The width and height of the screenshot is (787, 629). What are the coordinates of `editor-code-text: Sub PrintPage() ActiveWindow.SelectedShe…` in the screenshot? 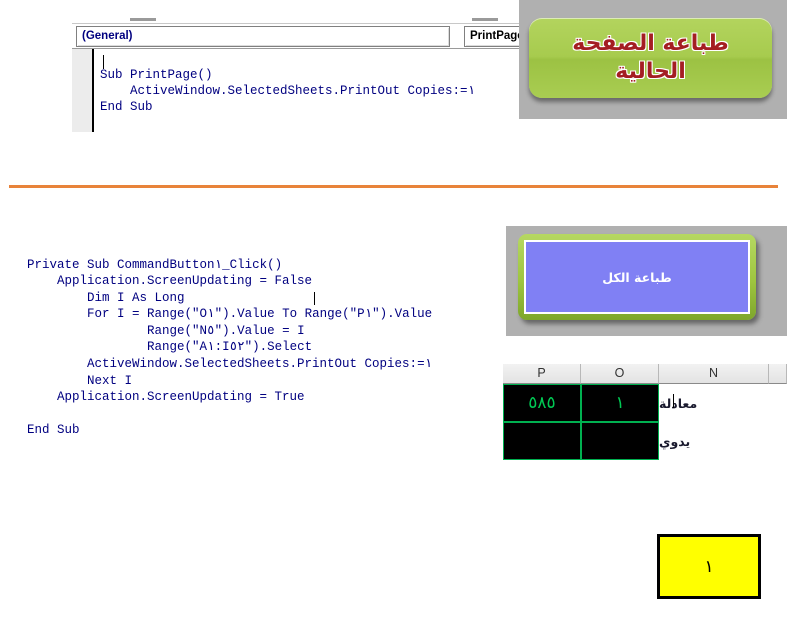 It's located at (287, 91).